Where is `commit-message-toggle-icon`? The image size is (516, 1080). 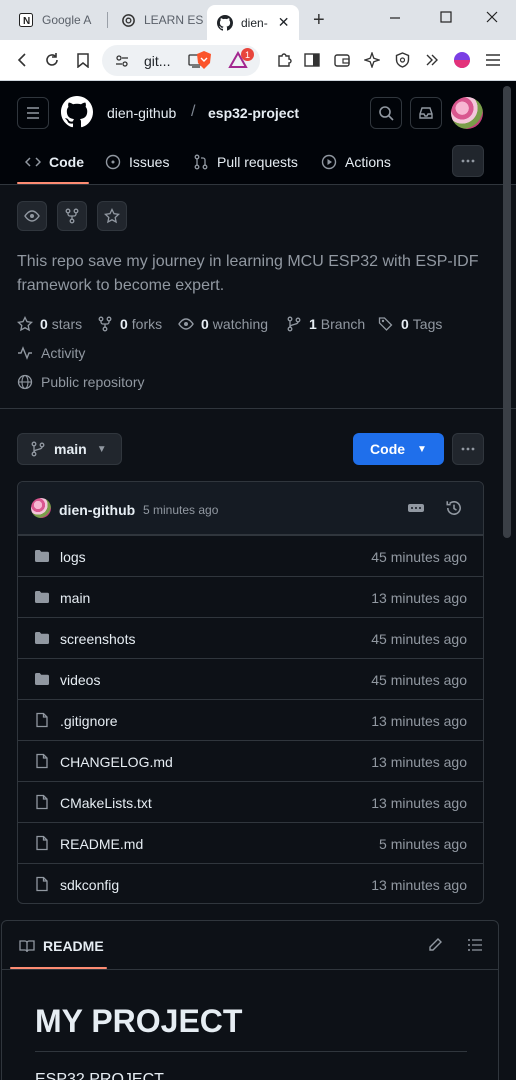
commit-message-toggle-icon is located at coordinates (416, 508).